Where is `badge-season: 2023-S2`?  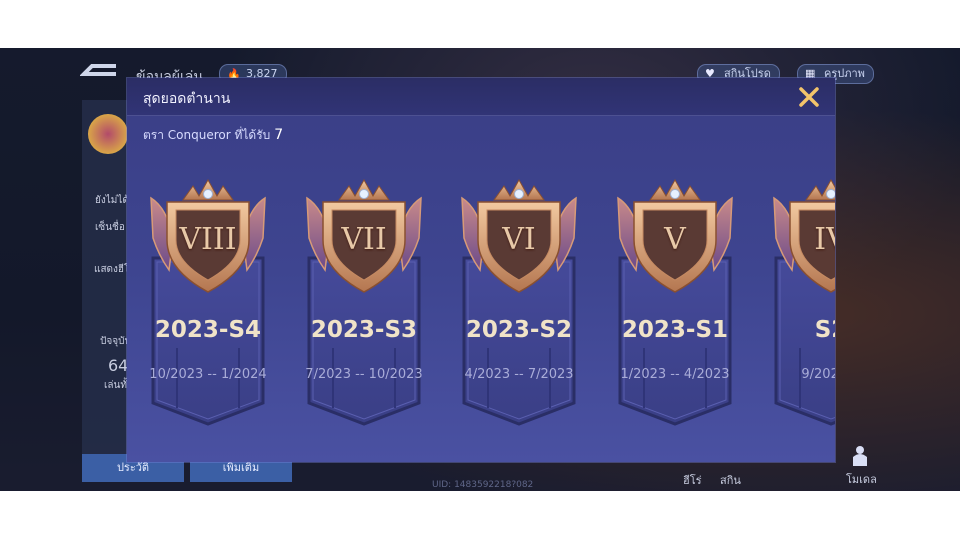
badge-season: 2023-S2 is located at coordinates (519, 330).